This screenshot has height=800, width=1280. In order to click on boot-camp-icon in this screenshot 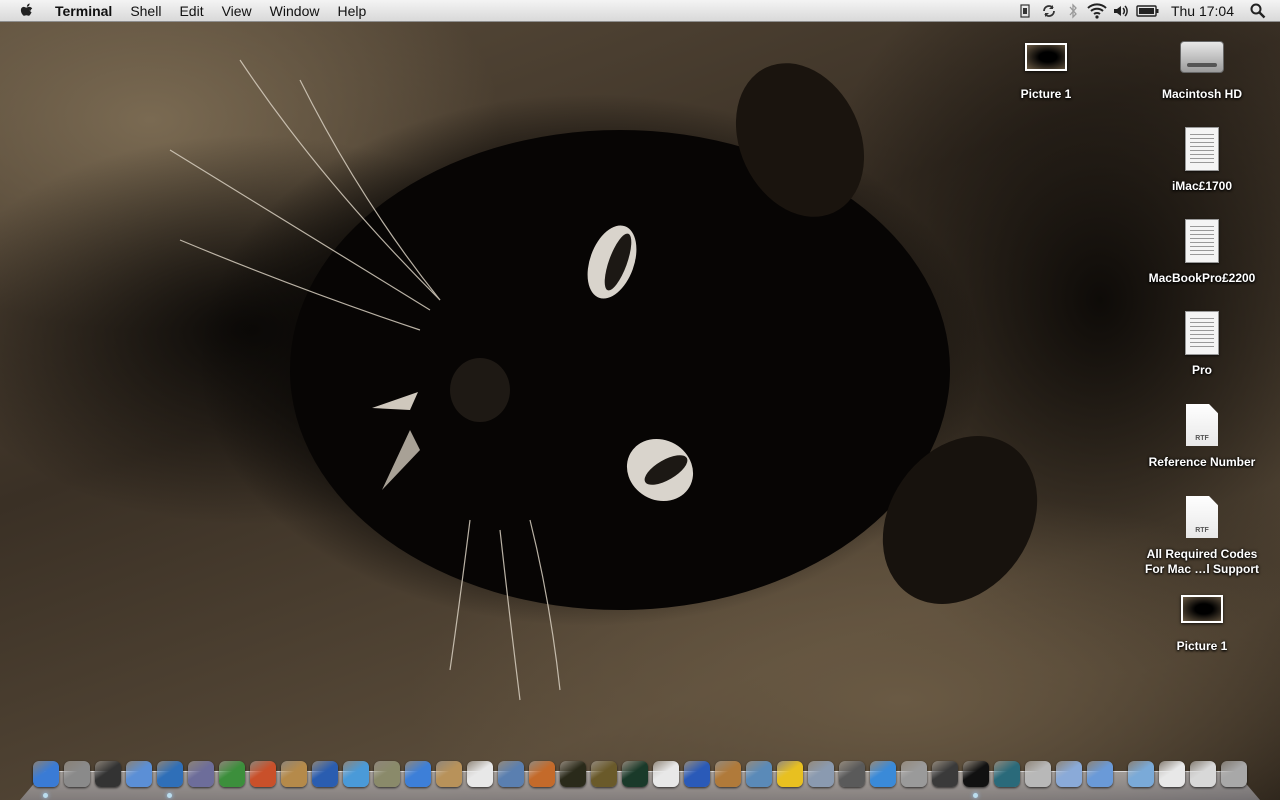, I will do `click(851, 774)`.